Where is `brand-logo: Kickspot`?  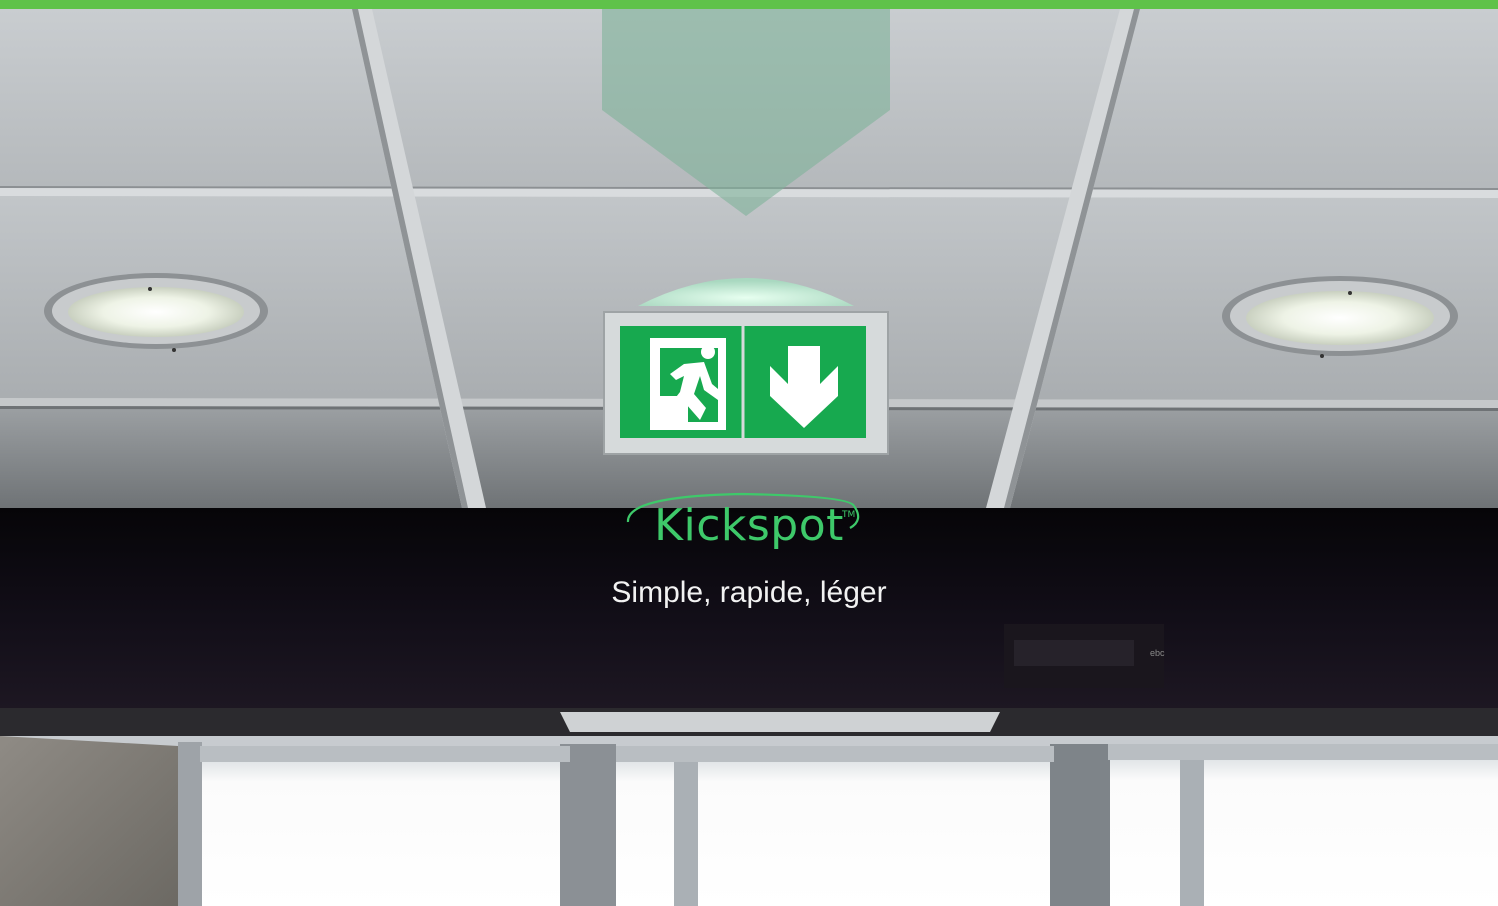
brand-logo: Kickspot is located at coordinates (749, 525).